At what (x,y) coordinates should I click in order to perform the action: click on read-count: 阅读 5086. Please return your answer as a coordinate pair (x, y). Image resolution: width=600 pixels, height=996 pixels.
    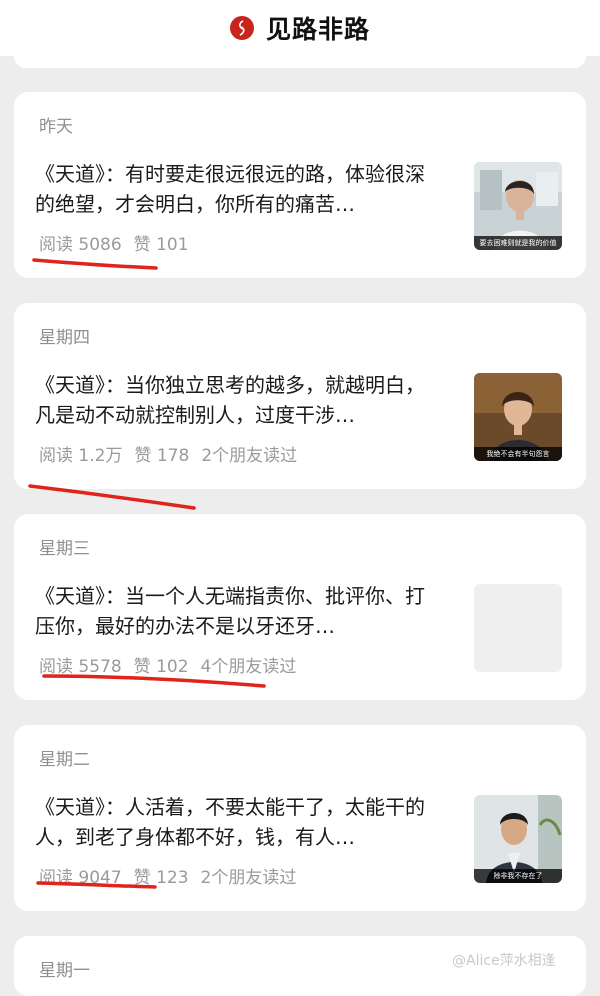
    Looking at the image, I should click on (80, 245).